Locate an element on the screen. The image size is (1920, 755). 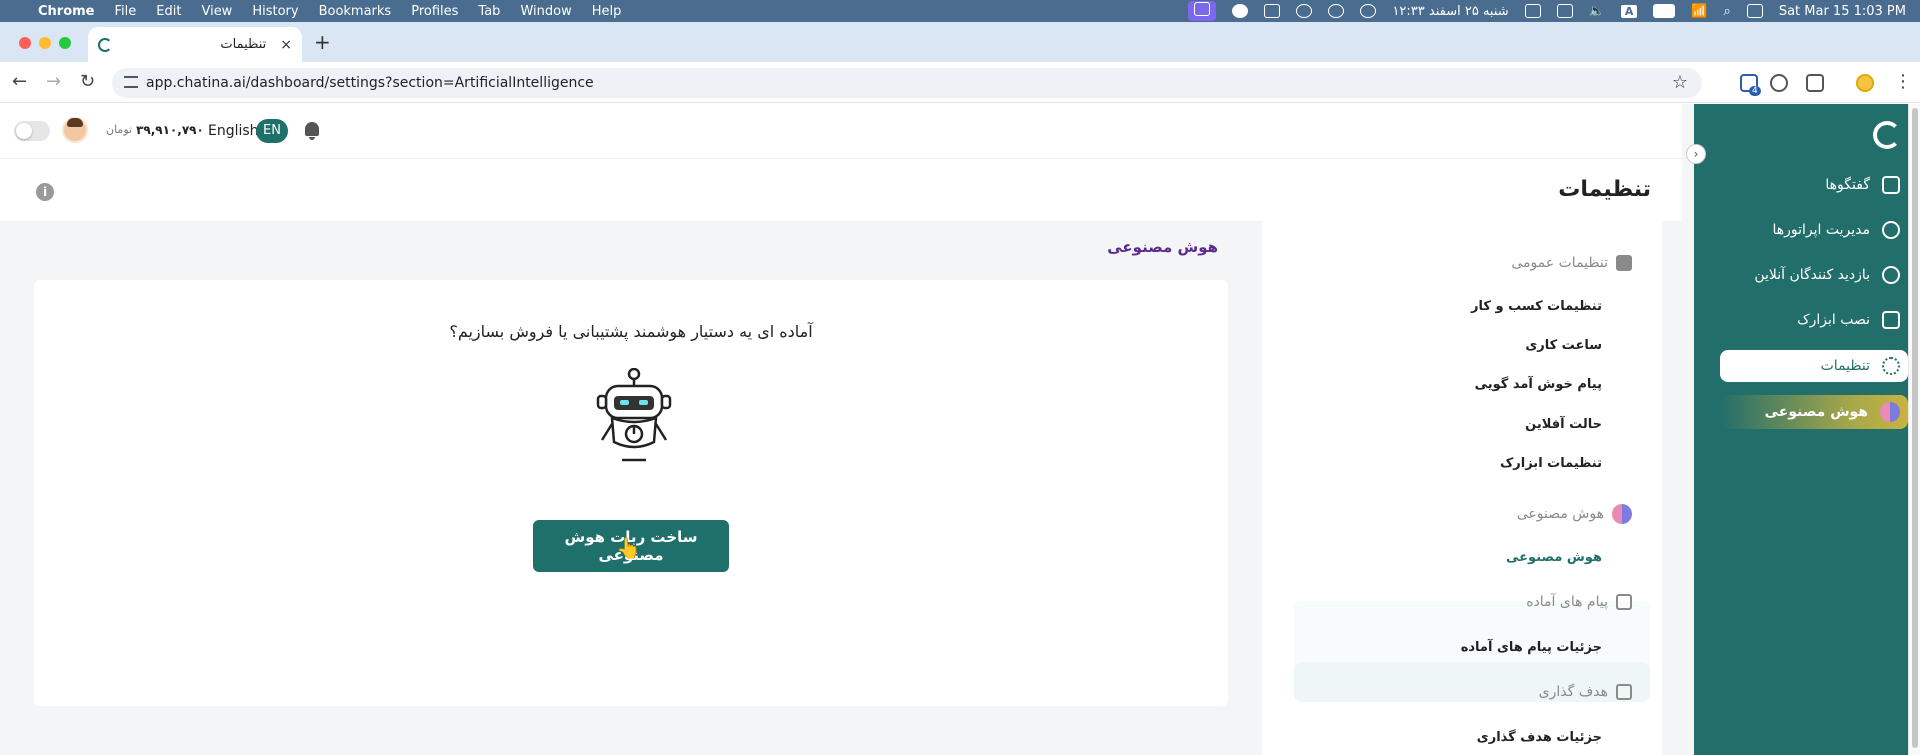
battery-icon is located at coordinates (1664, 11).